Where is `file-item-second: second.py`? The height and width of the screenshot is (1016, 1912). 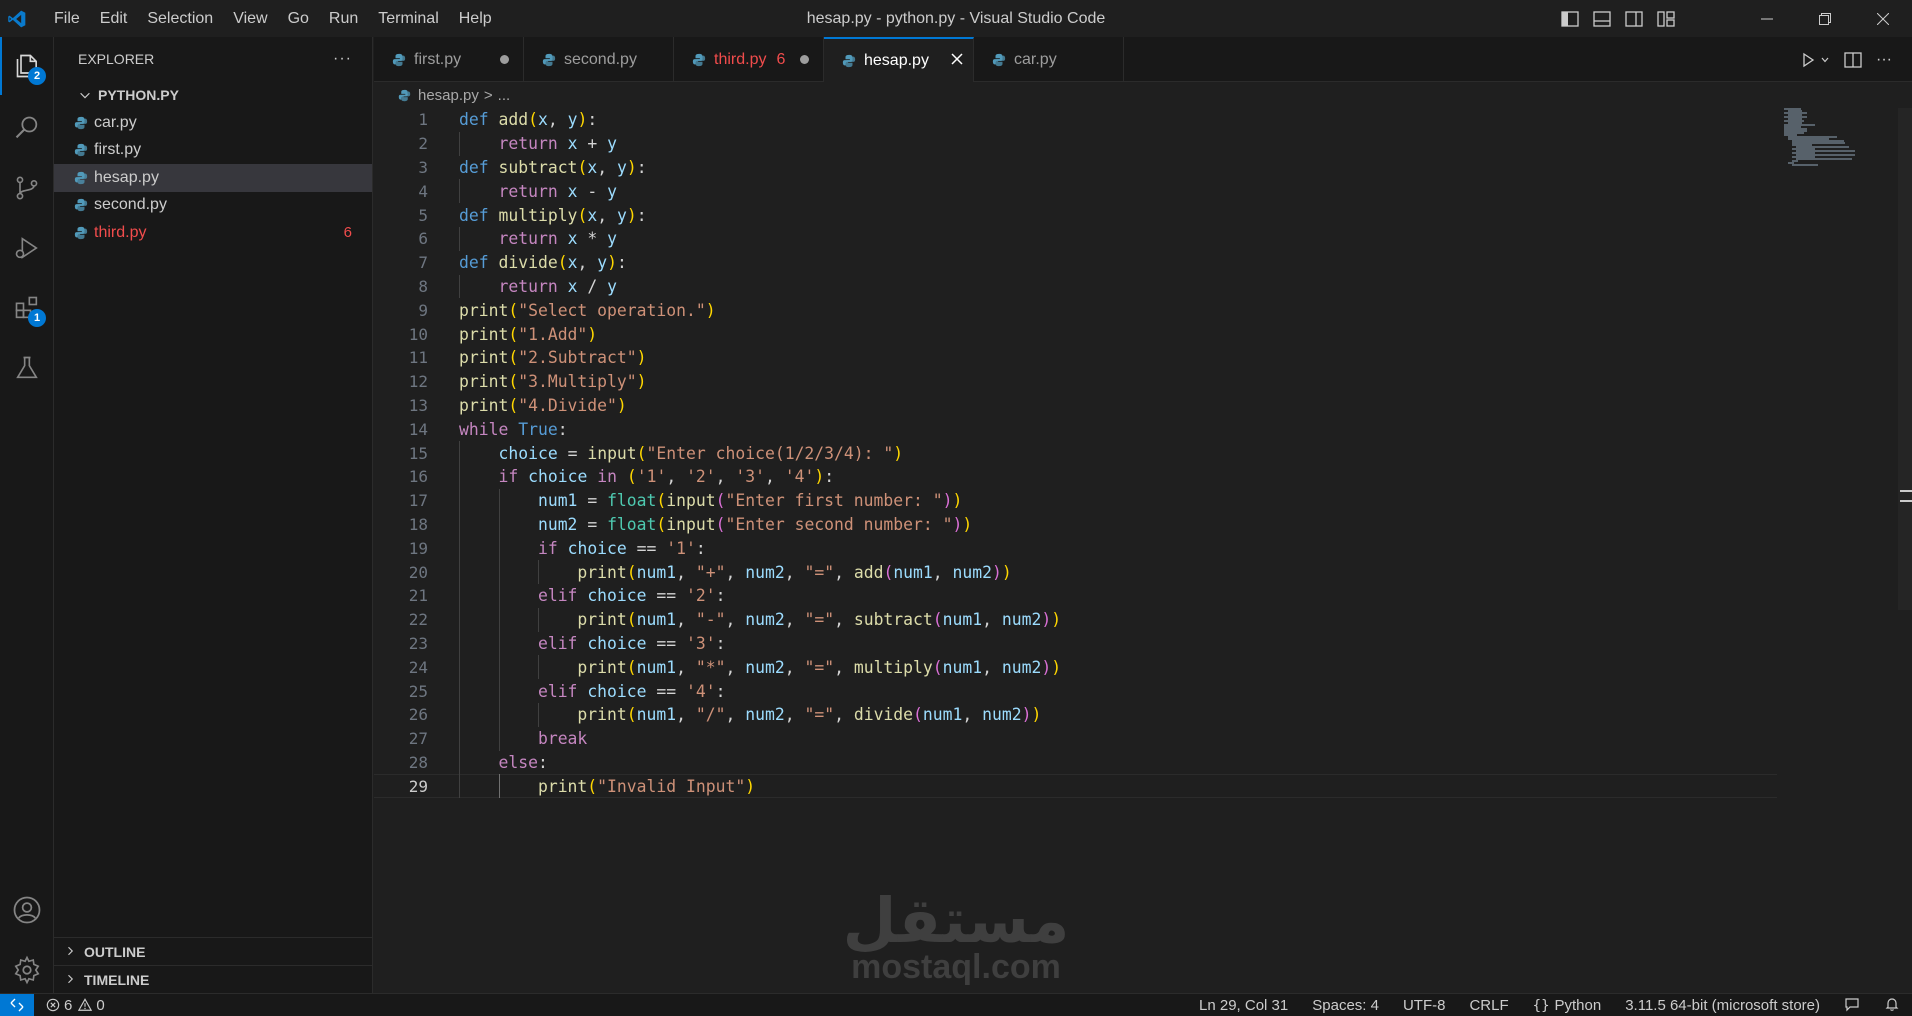 file-item-second: second.py is located at coordinates (213, 206).